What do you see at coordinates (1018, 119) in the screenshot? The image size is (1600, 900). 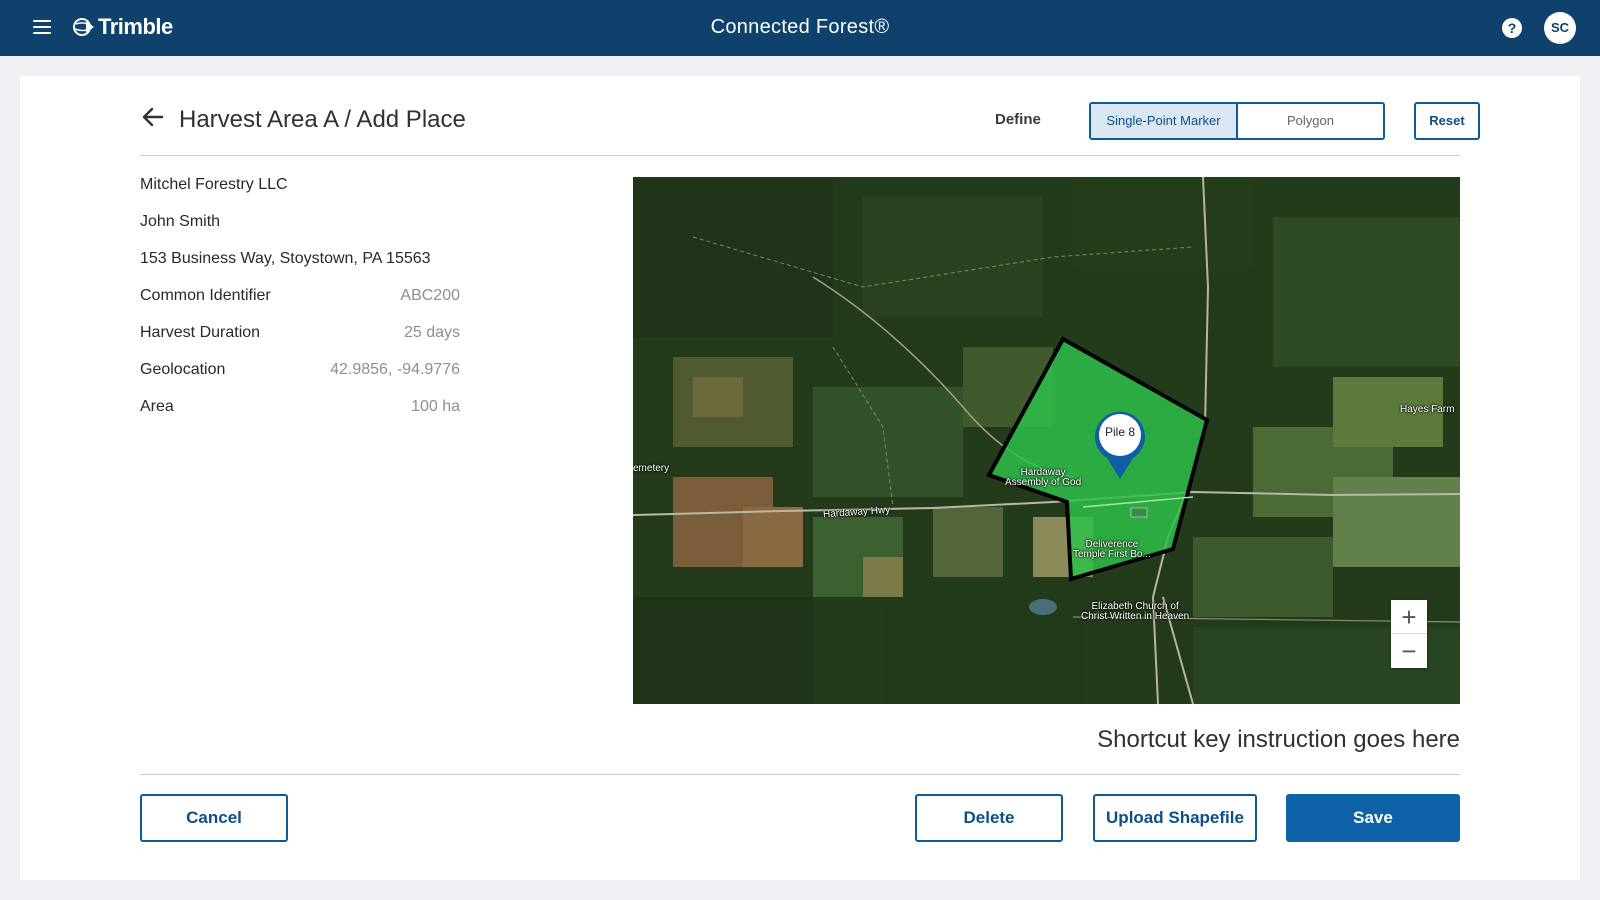 I see `define-label: Define` at bounding box center [1018, 119].